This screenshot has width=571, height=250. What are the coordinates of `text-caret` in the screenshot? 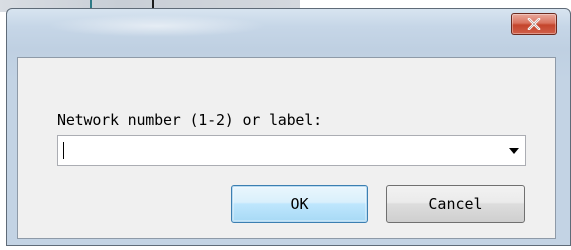 It's located at (63, 150).